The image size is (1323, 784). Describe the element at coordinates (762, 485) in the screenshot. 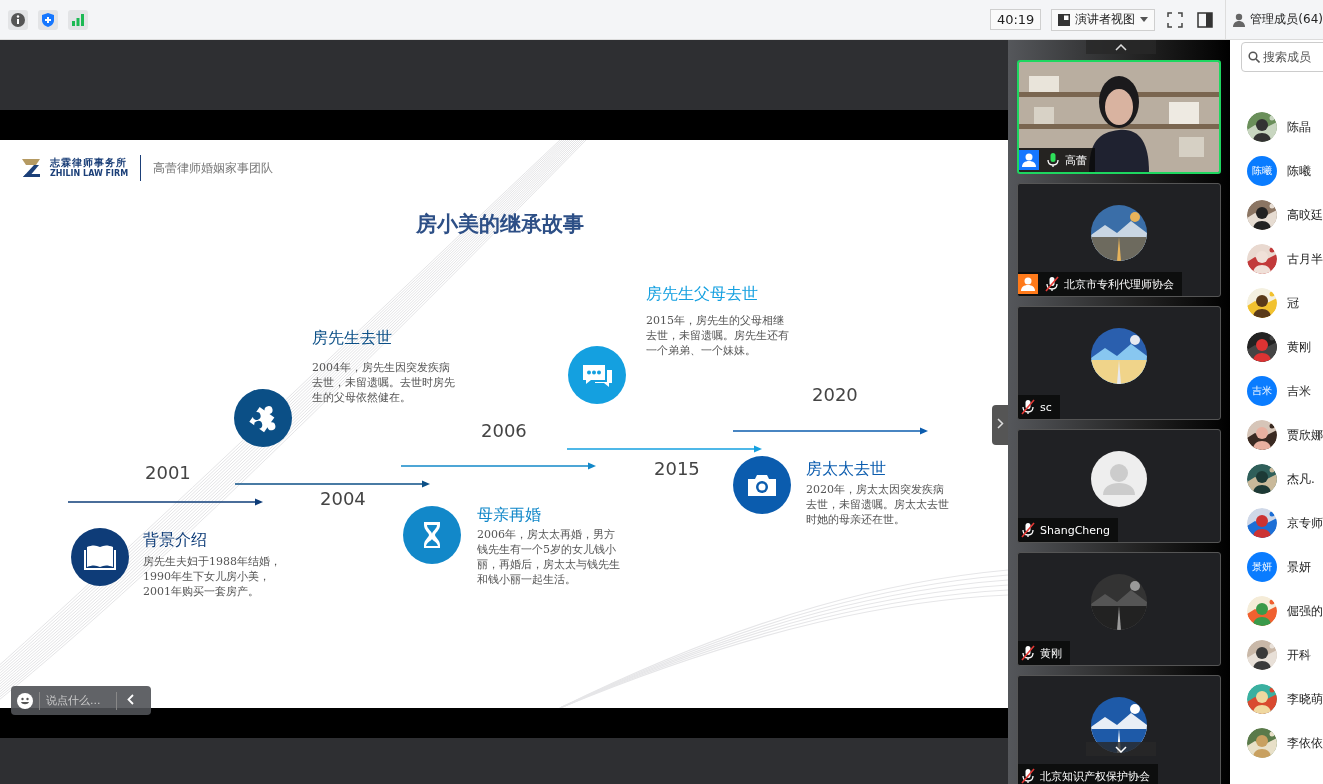

I see `camera-icon` at that location.